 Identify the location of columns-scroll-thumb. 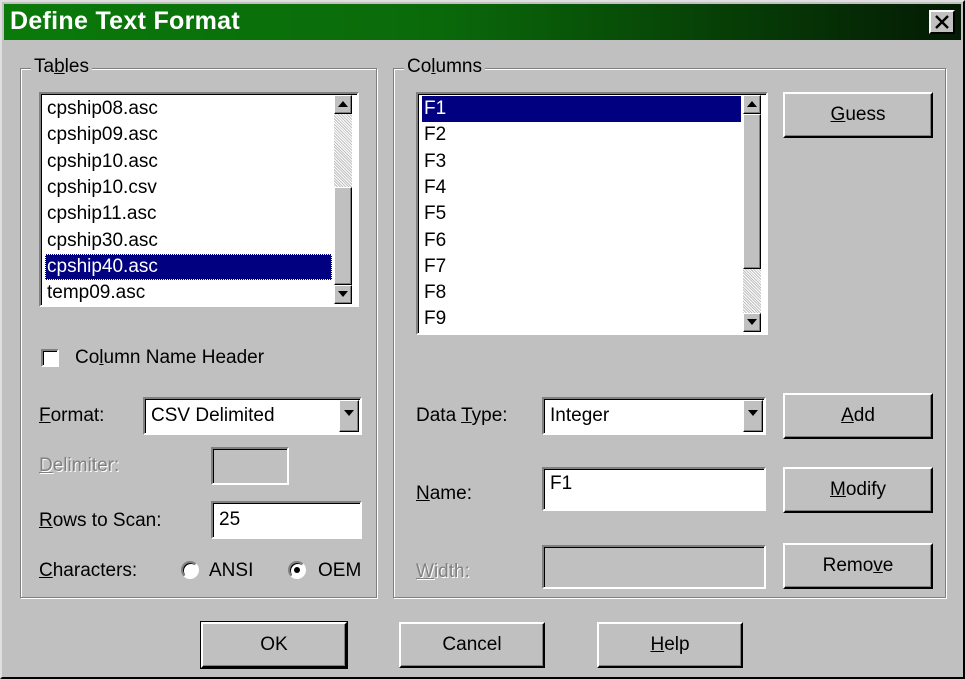
(752, 191).